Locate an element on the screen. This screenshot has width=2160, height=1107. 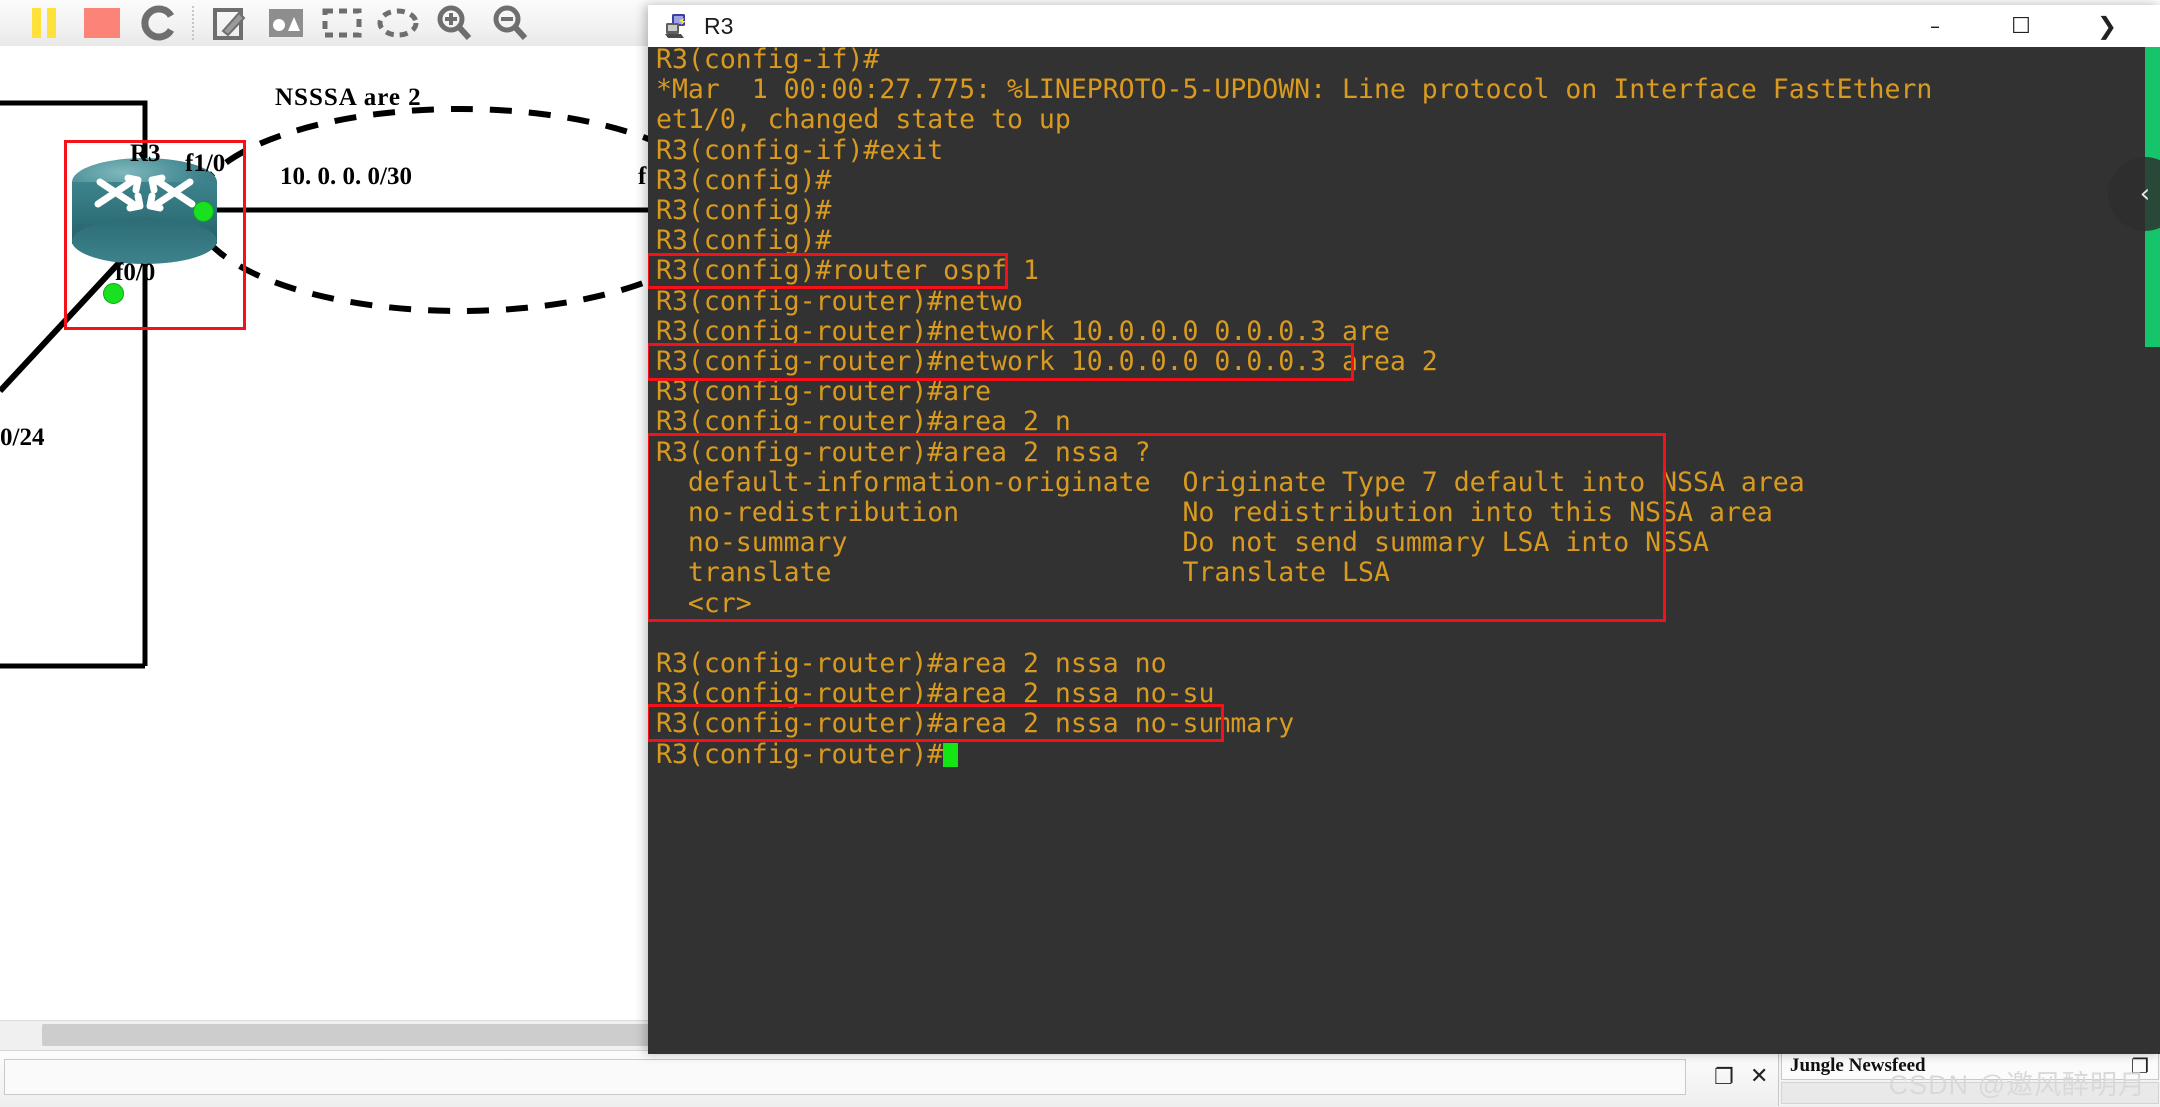
area-label-nssa: NSSSA are 2 is located at coordinates (348, 97).